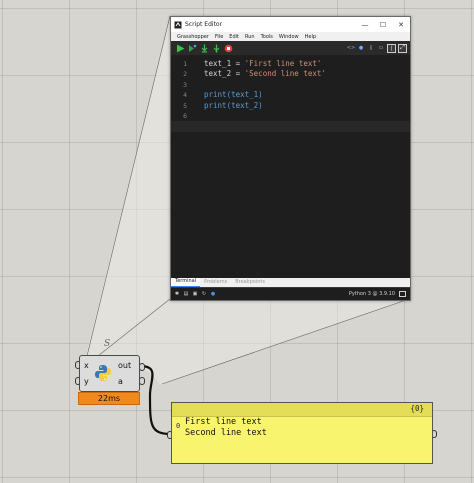  Describe the element at coordinates (267, 37) in the screenshot. I see `menu-tools: Tools` at that location.